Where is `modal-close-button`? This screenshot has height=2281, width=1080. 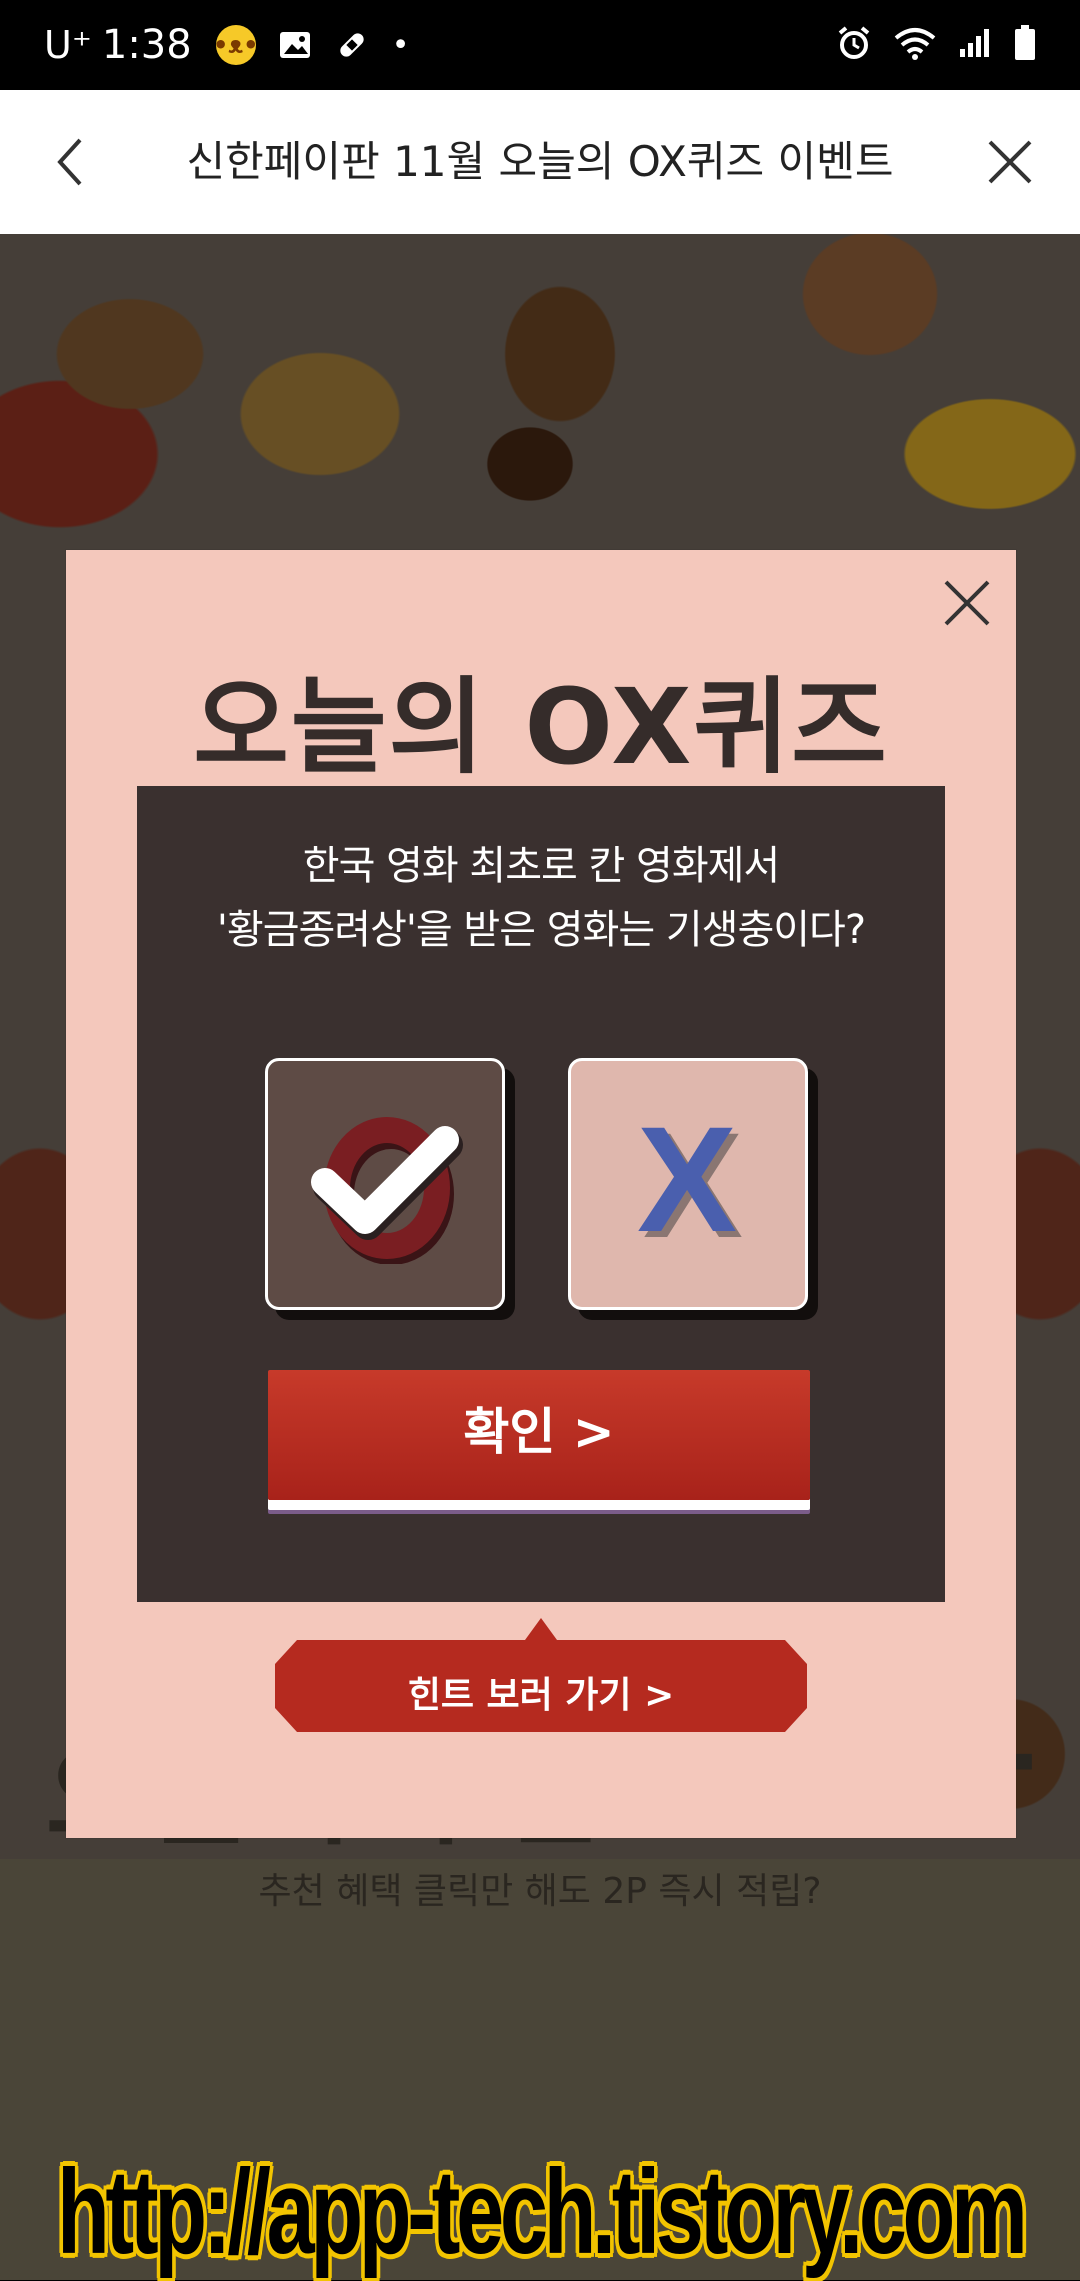
modal-close-button is located at coordinates (967, 603).